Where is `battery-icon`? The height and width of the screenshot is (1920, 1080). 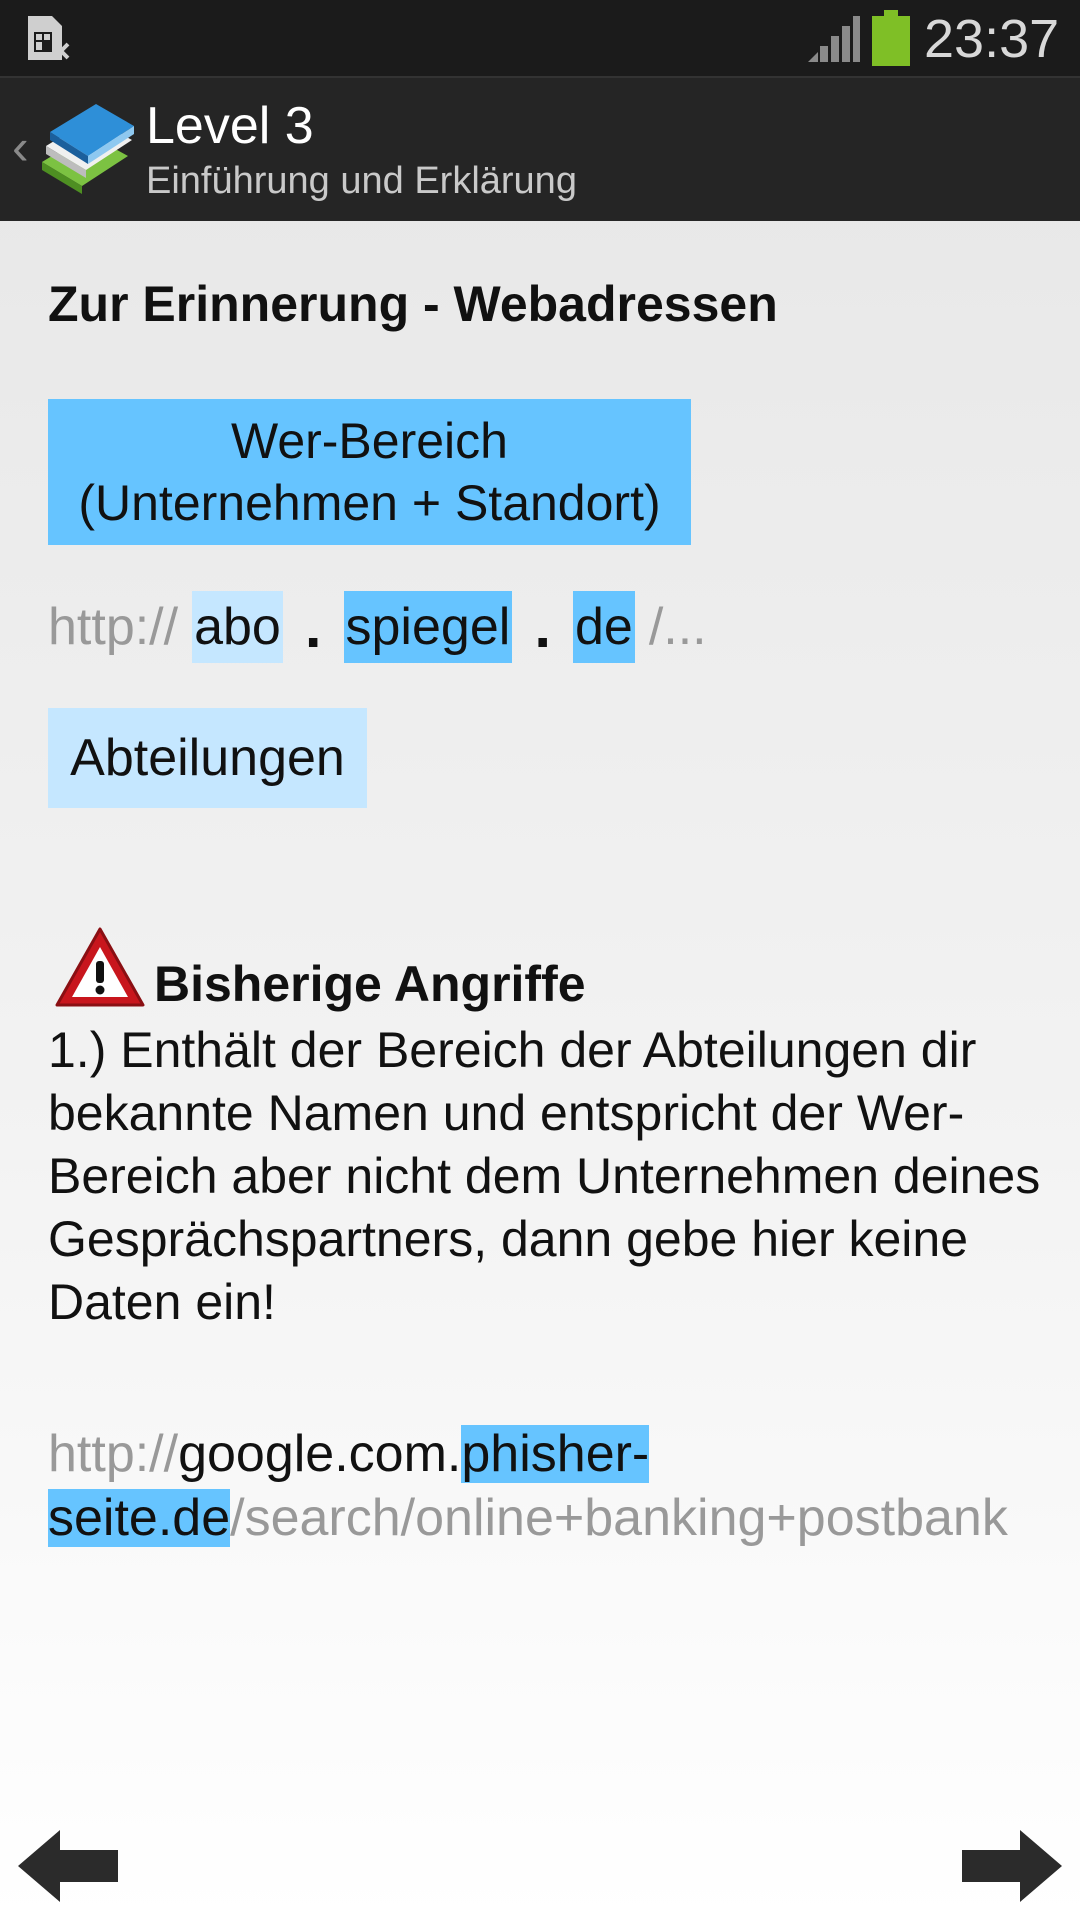 battery-icon is located at coordinates (891, 40).